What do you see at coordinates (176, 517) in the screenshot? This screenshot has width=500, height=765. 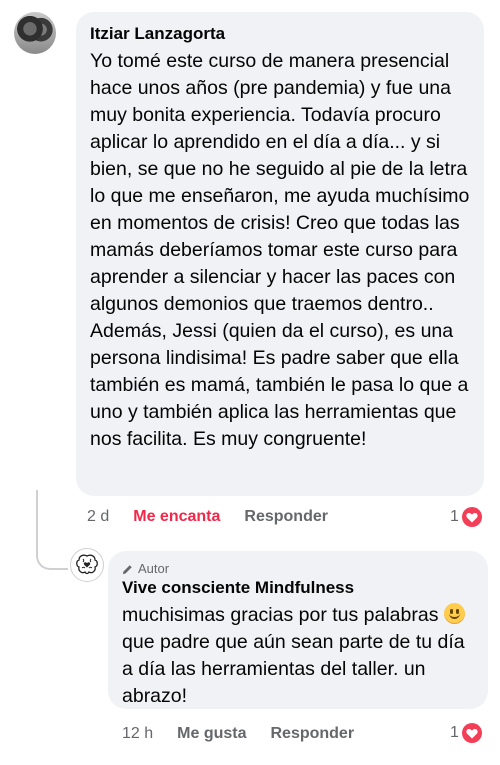 I see `love-reaction-button: Me encanta` at bounding box center [176, 517].